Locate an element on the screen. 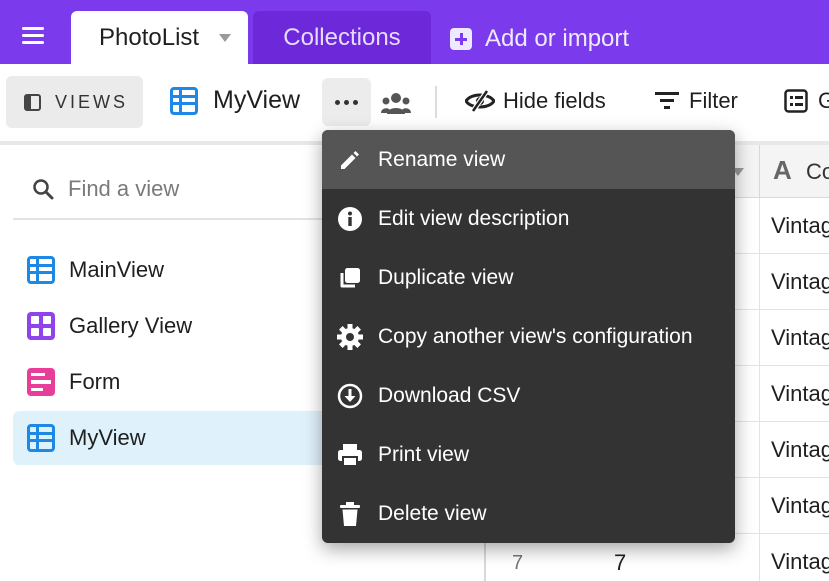 The image size is (829, 581). add-or-import-button: Add or import is located at coordinates (539, 39).